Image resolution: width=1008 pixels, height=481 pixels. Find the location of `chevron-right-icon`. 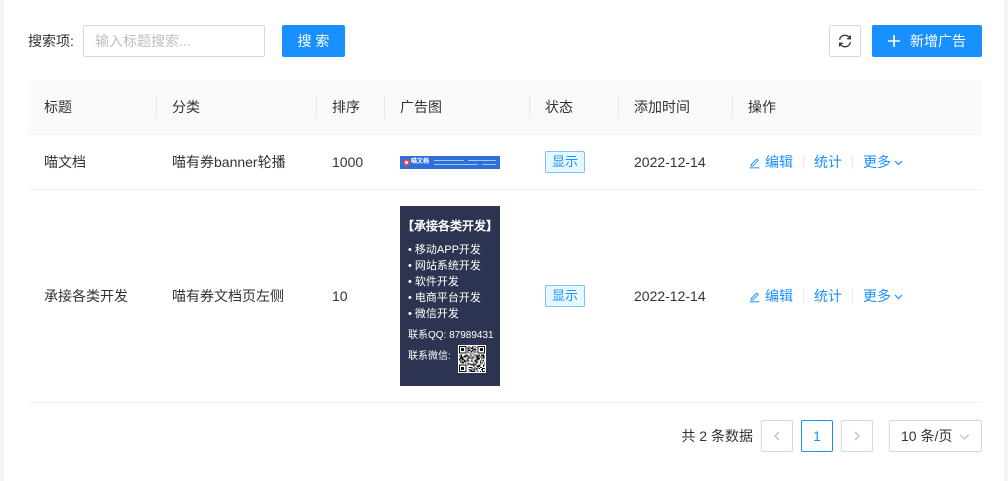

chevron-right-icon is located at coordinates (857, 436).